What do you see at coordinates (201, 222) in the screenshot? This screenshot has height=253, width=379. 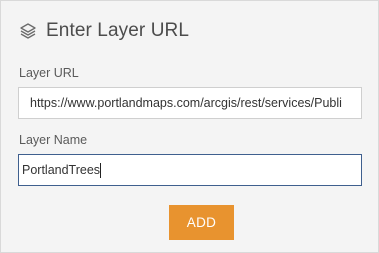 I see `add-button: ADD` at bounding box center [201, 222].